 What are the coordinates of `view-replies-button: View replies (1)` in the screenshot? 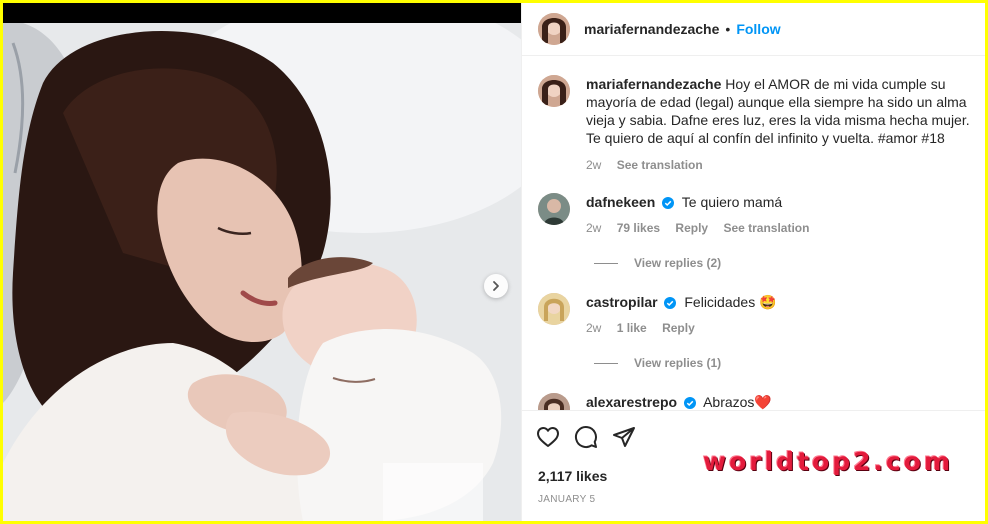 It's located at (657, 363).